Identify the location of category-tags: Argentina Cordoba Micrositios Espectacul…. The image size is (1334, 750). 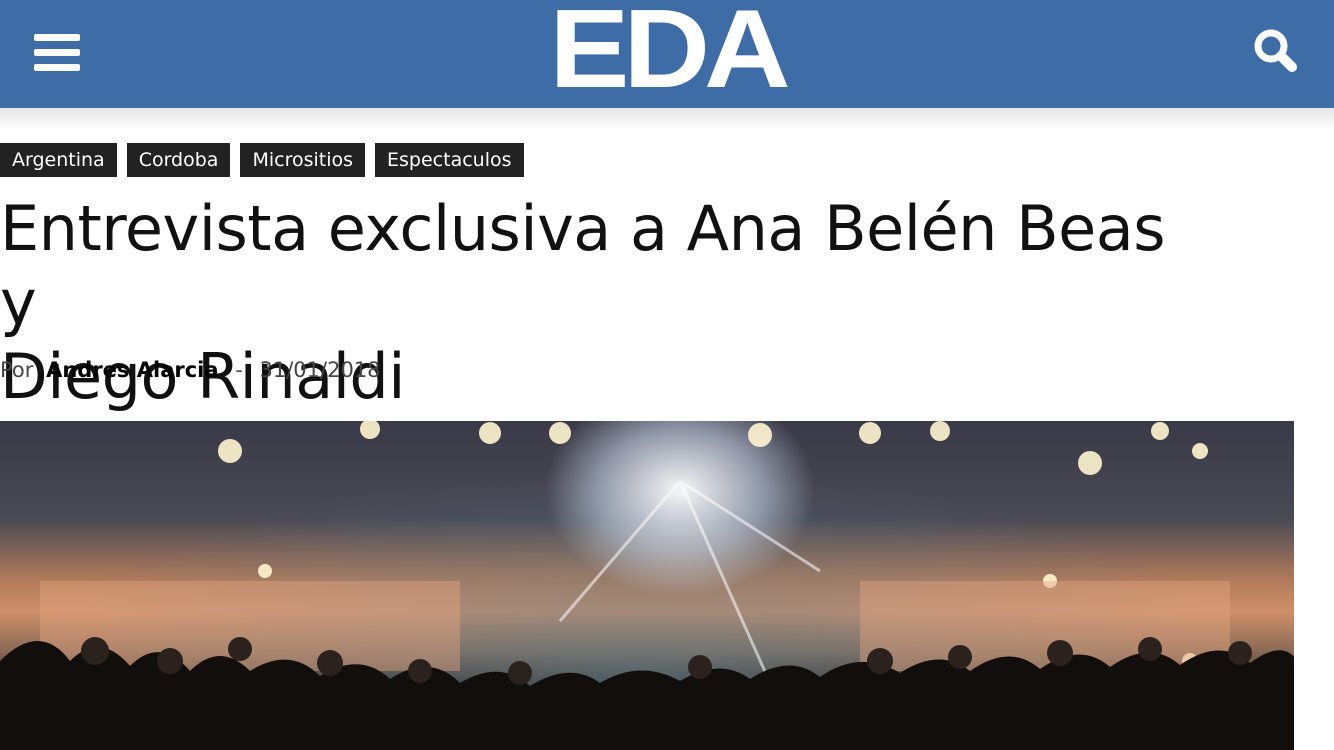
(262, 160).